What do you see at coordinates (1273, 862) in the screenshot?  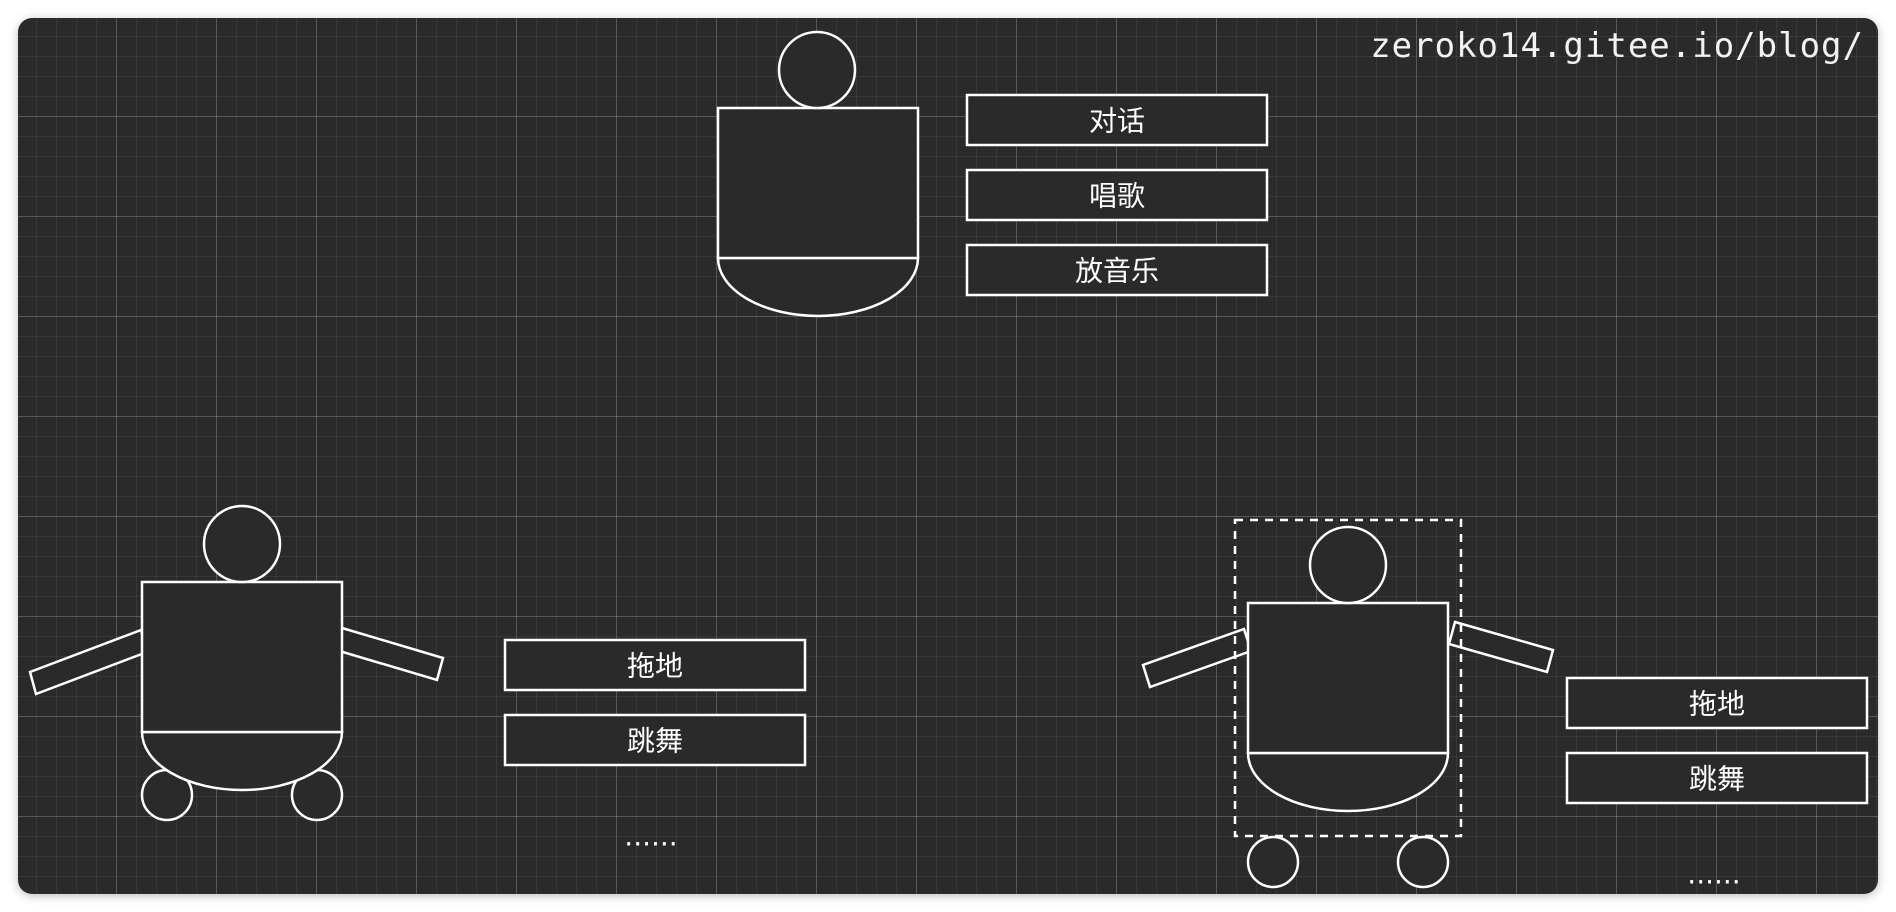 I see `robot-right-wheel-left` at bounding box center [1273, 862].